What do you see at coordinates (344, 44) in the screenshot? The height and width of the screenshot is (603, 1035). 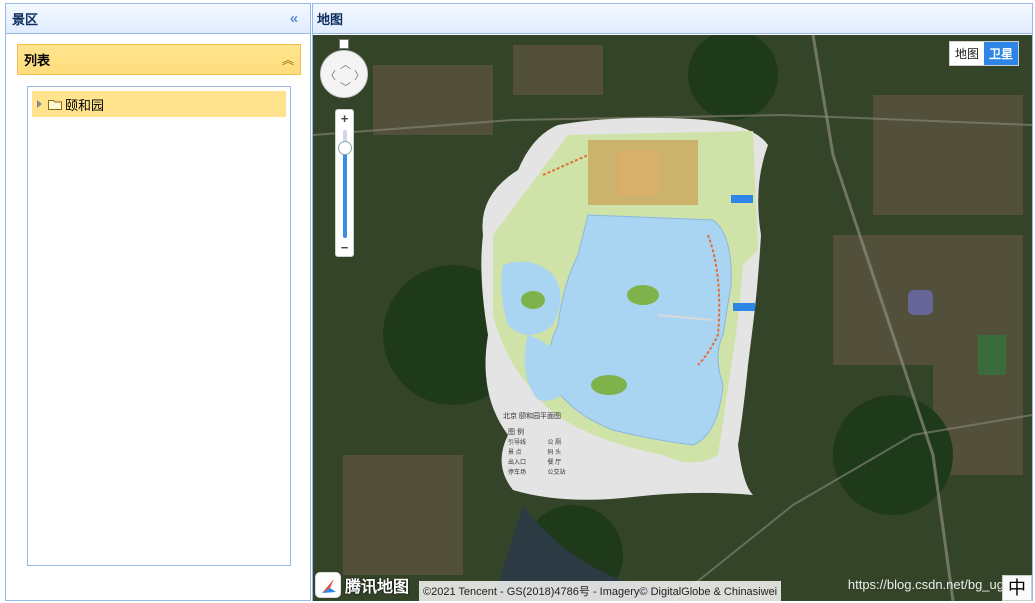 I see `compass-icon` at bounding box center [344, 44].